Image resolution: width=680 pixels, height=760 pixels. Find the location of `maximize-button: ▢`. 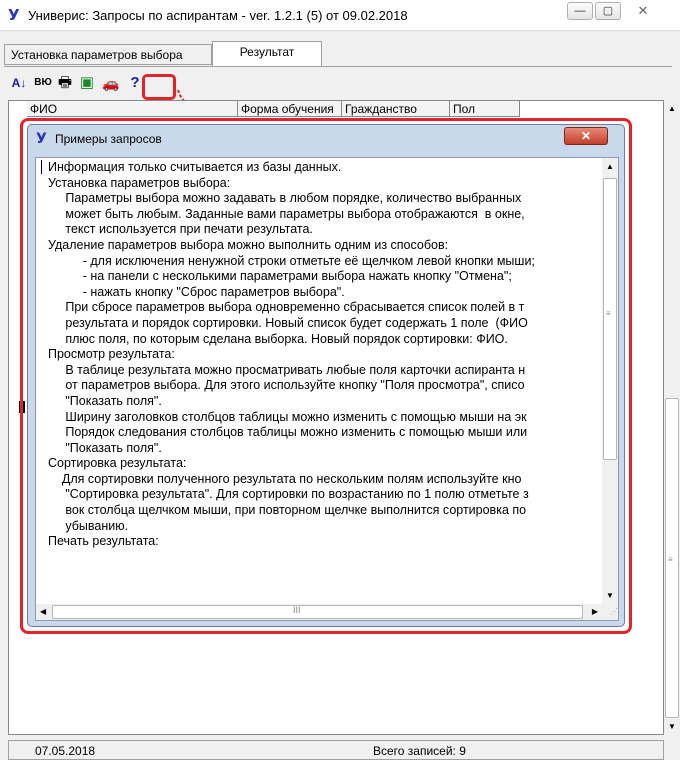

maximize-button: ▢ is located at coordinates (608, 11).